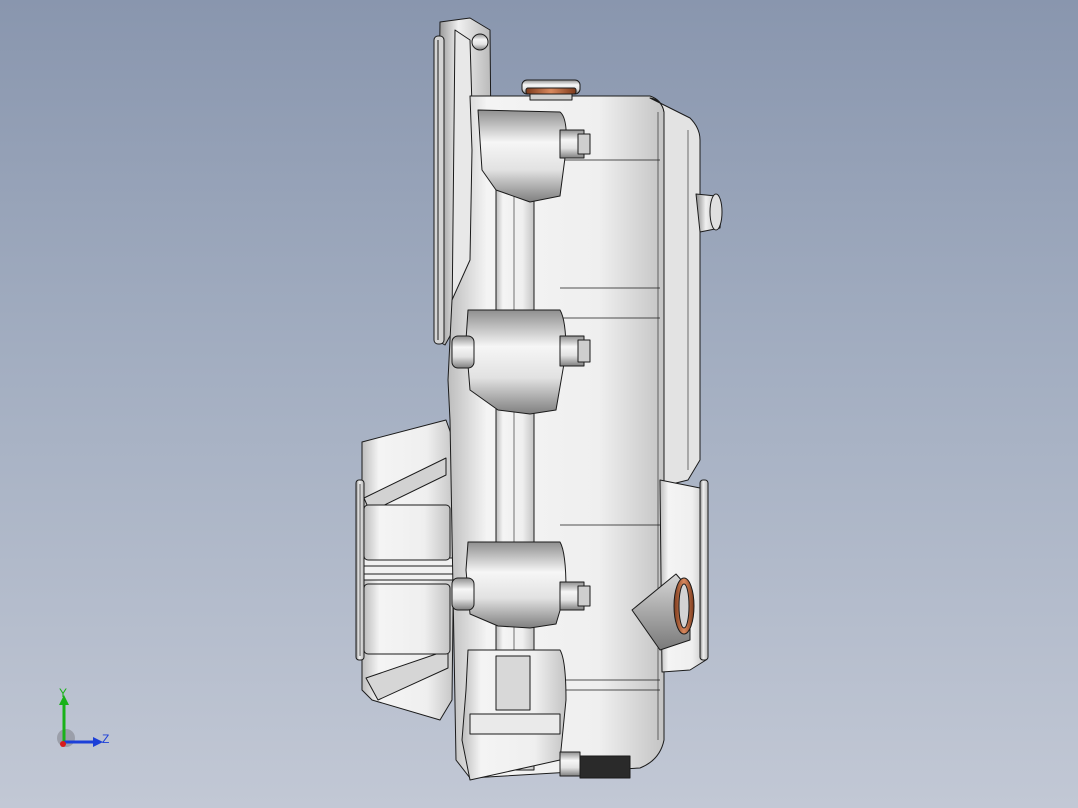 Image resolution: width=1078 pixels, height=808 pixels. Describe the element at coordinates (516, 362) in the screenshot. I see `middle-lug` at that location.